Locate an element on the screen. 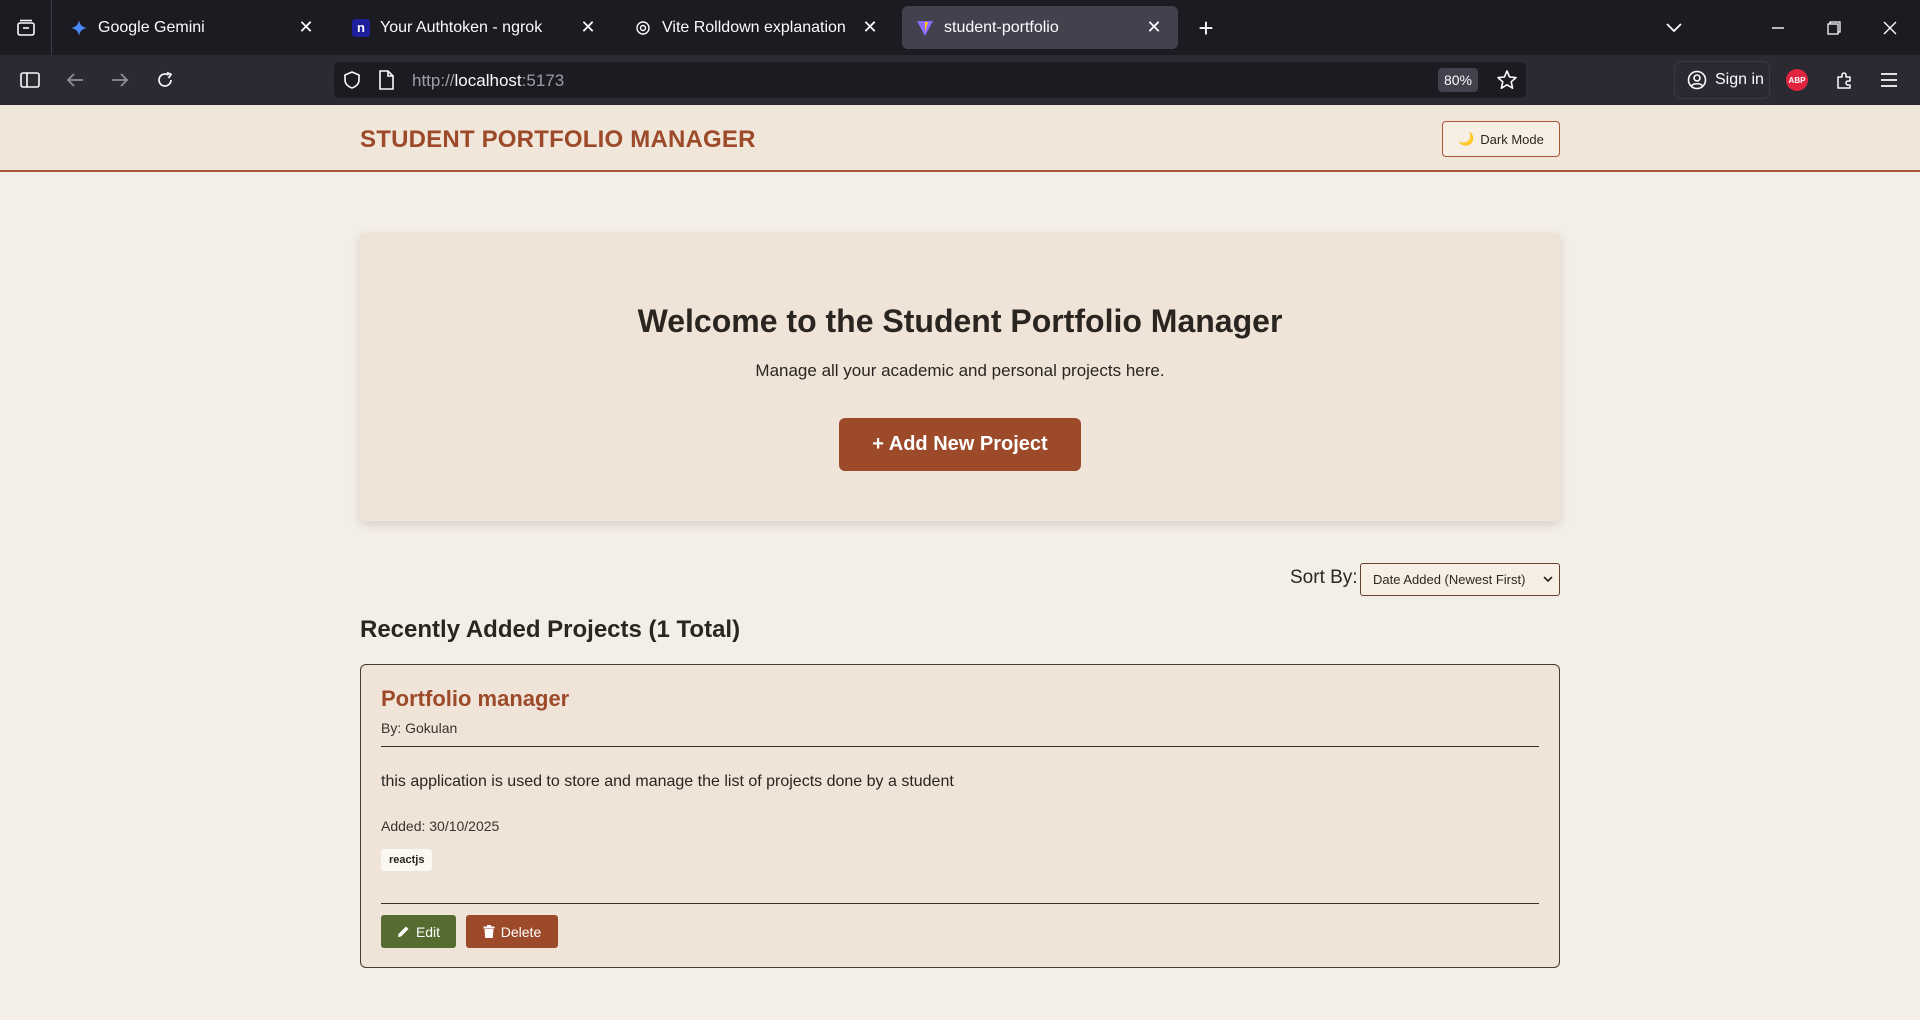  sort-by-label: Sort By: is located at coordinates (1324, 577).